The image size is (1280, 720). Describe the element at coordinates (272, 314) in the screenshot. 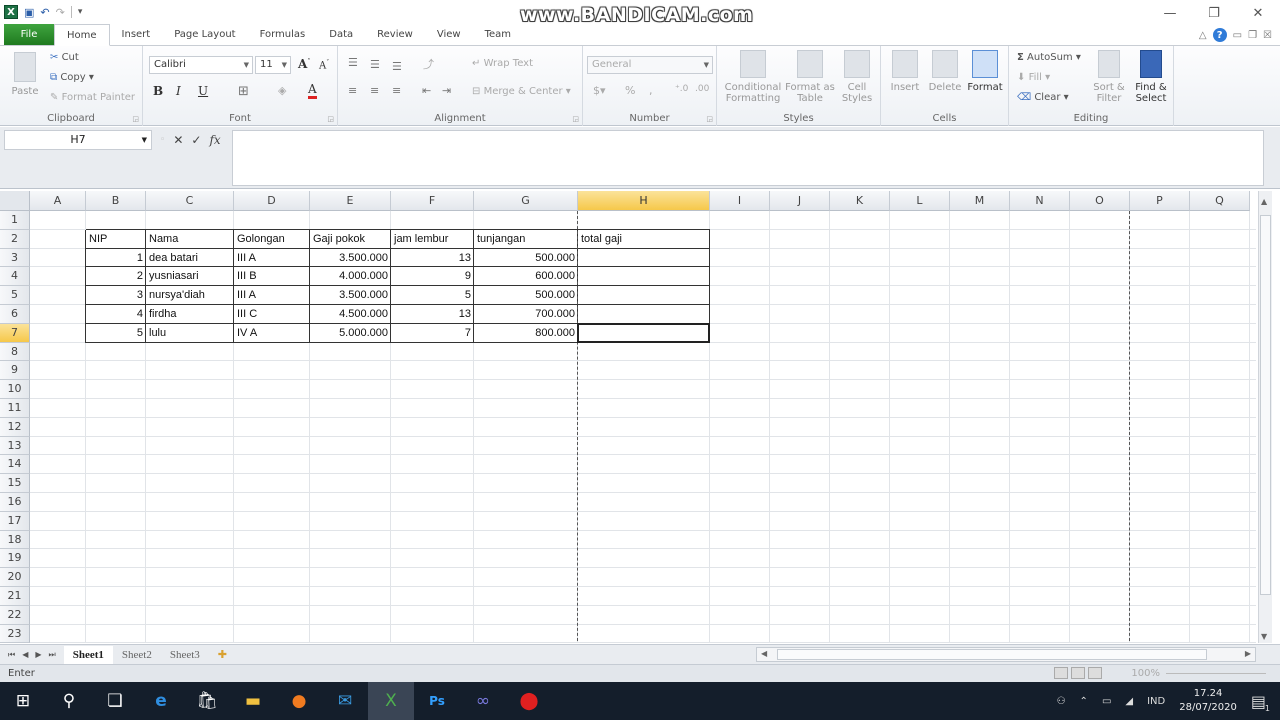

I see `table-cell: III C` at that location.